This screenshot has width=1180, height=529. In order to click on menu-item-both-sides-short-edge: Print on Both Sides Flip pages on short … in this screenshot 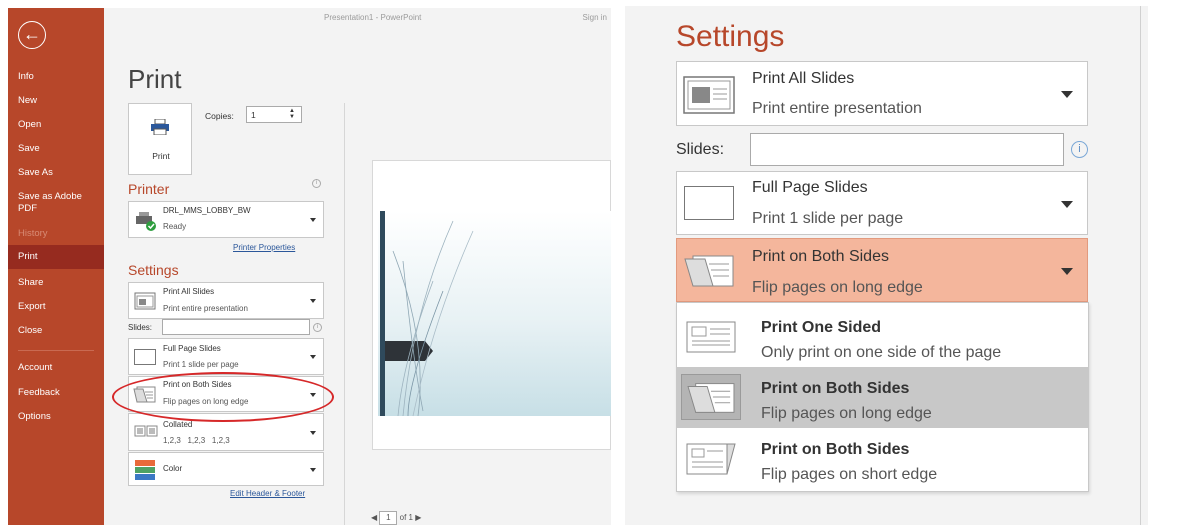, I will do `click(882, 458)`.